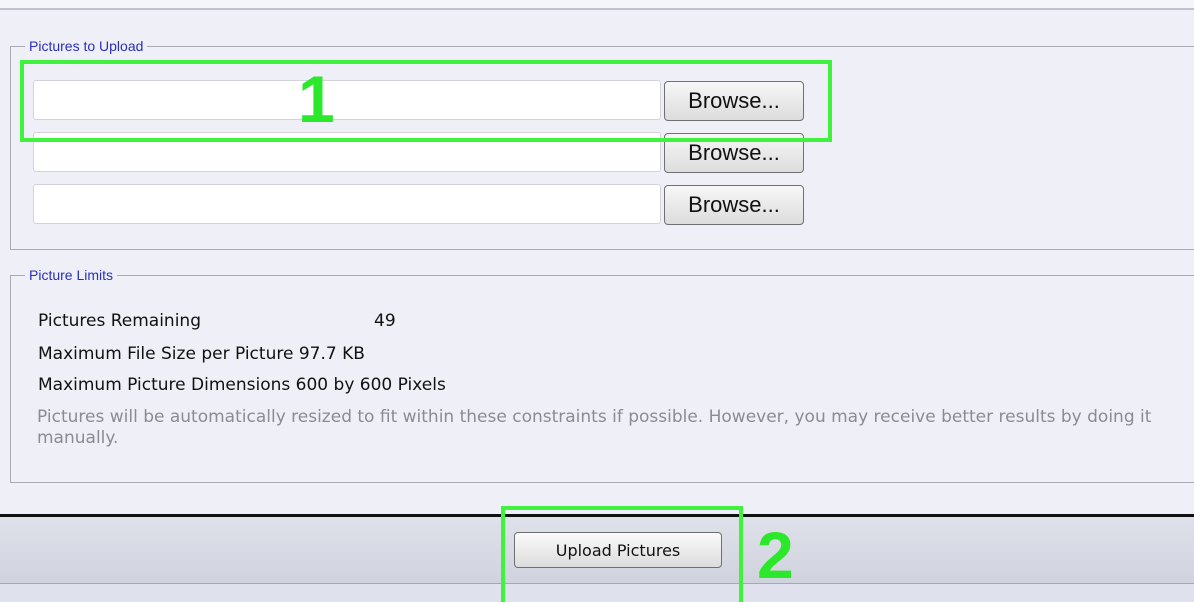 This screenshot has height=602, width=1194. Describe the element at coordinates (166, 354) in the screenshot. I see `limit-label: Maximum File Size per Picture` at that location.